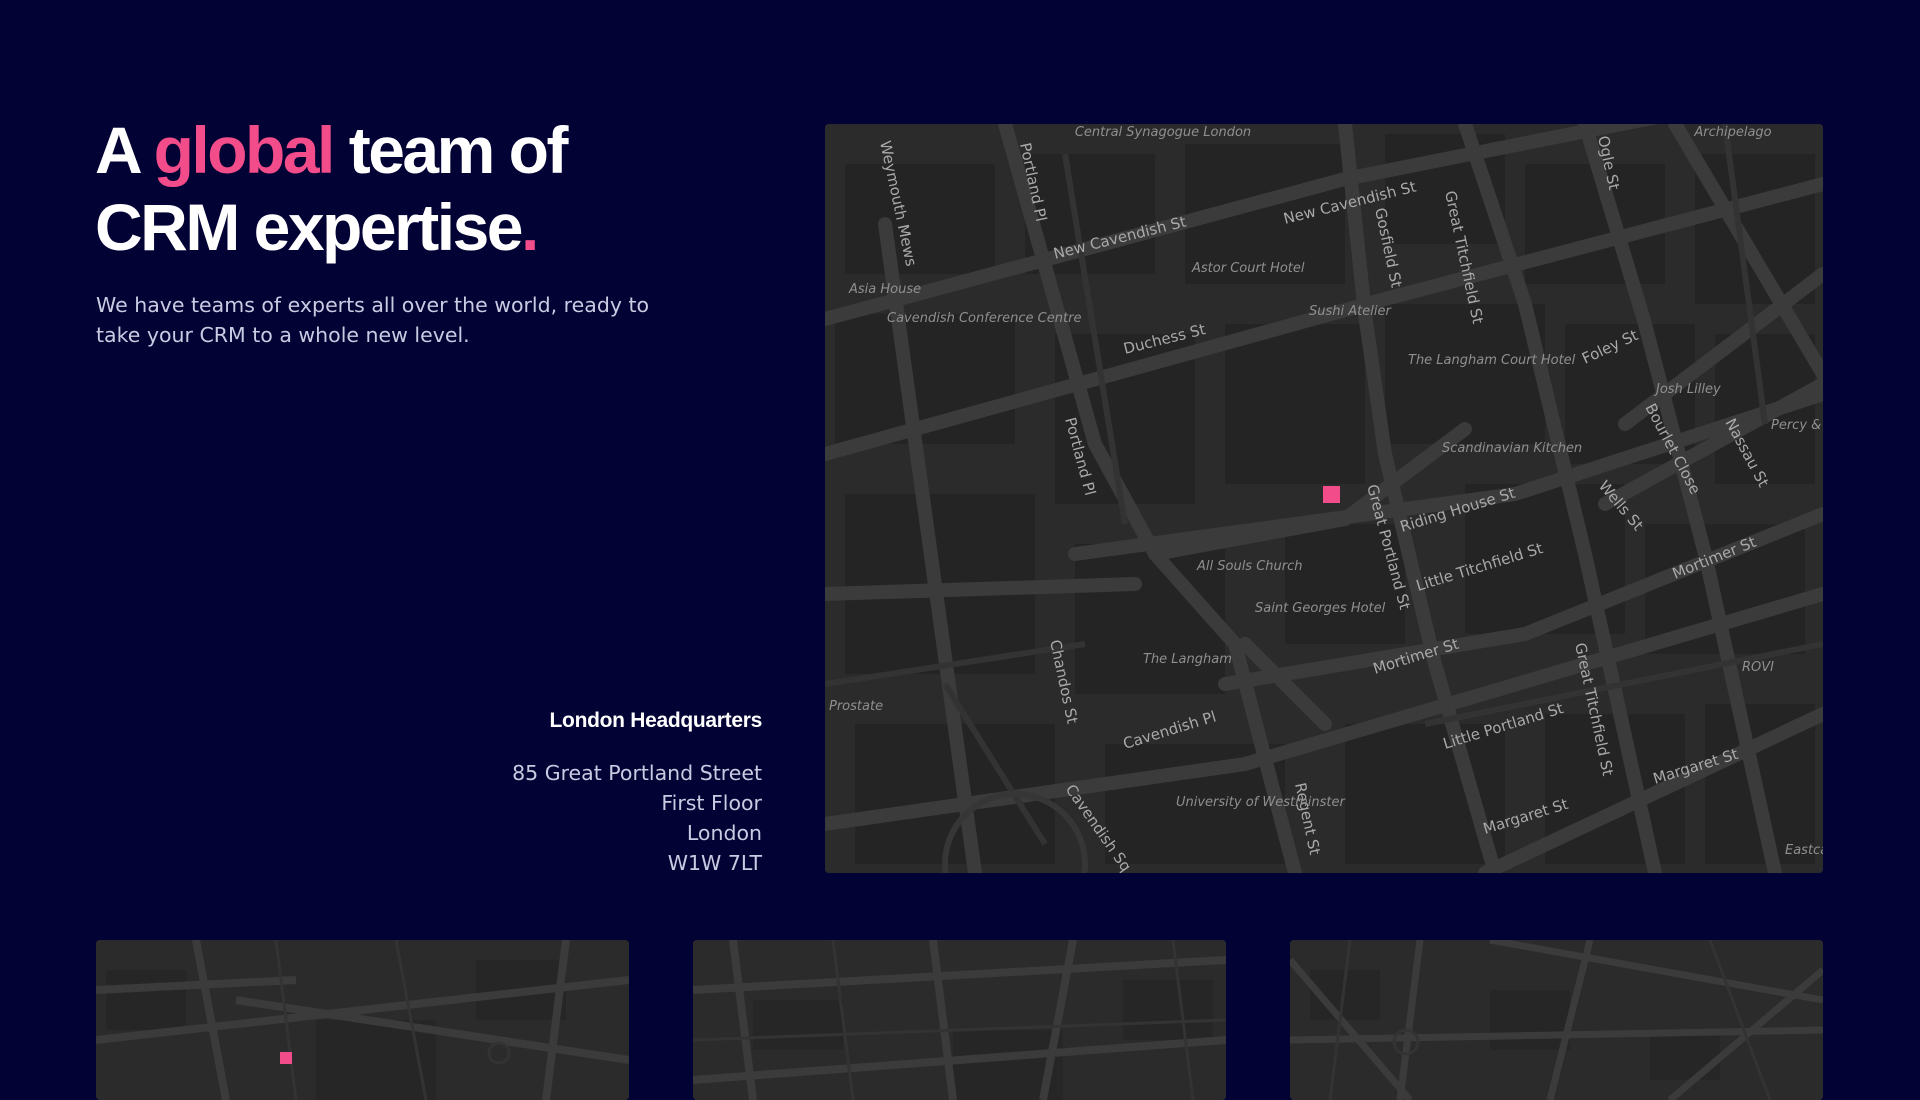 The height and width of the screenshot is (1100, 1920). Describe the element at coordinates (1249, 566) in the screenshot. I see `poi-label: All Souls Church` at that location.